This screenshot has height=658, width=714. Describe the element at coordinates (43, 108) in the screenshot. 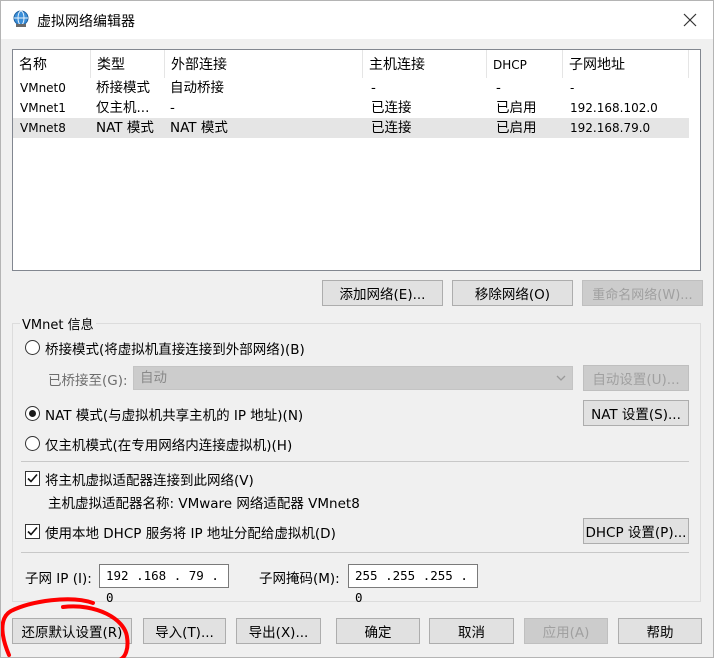

I see `cell-name: VMnet1` at that location.